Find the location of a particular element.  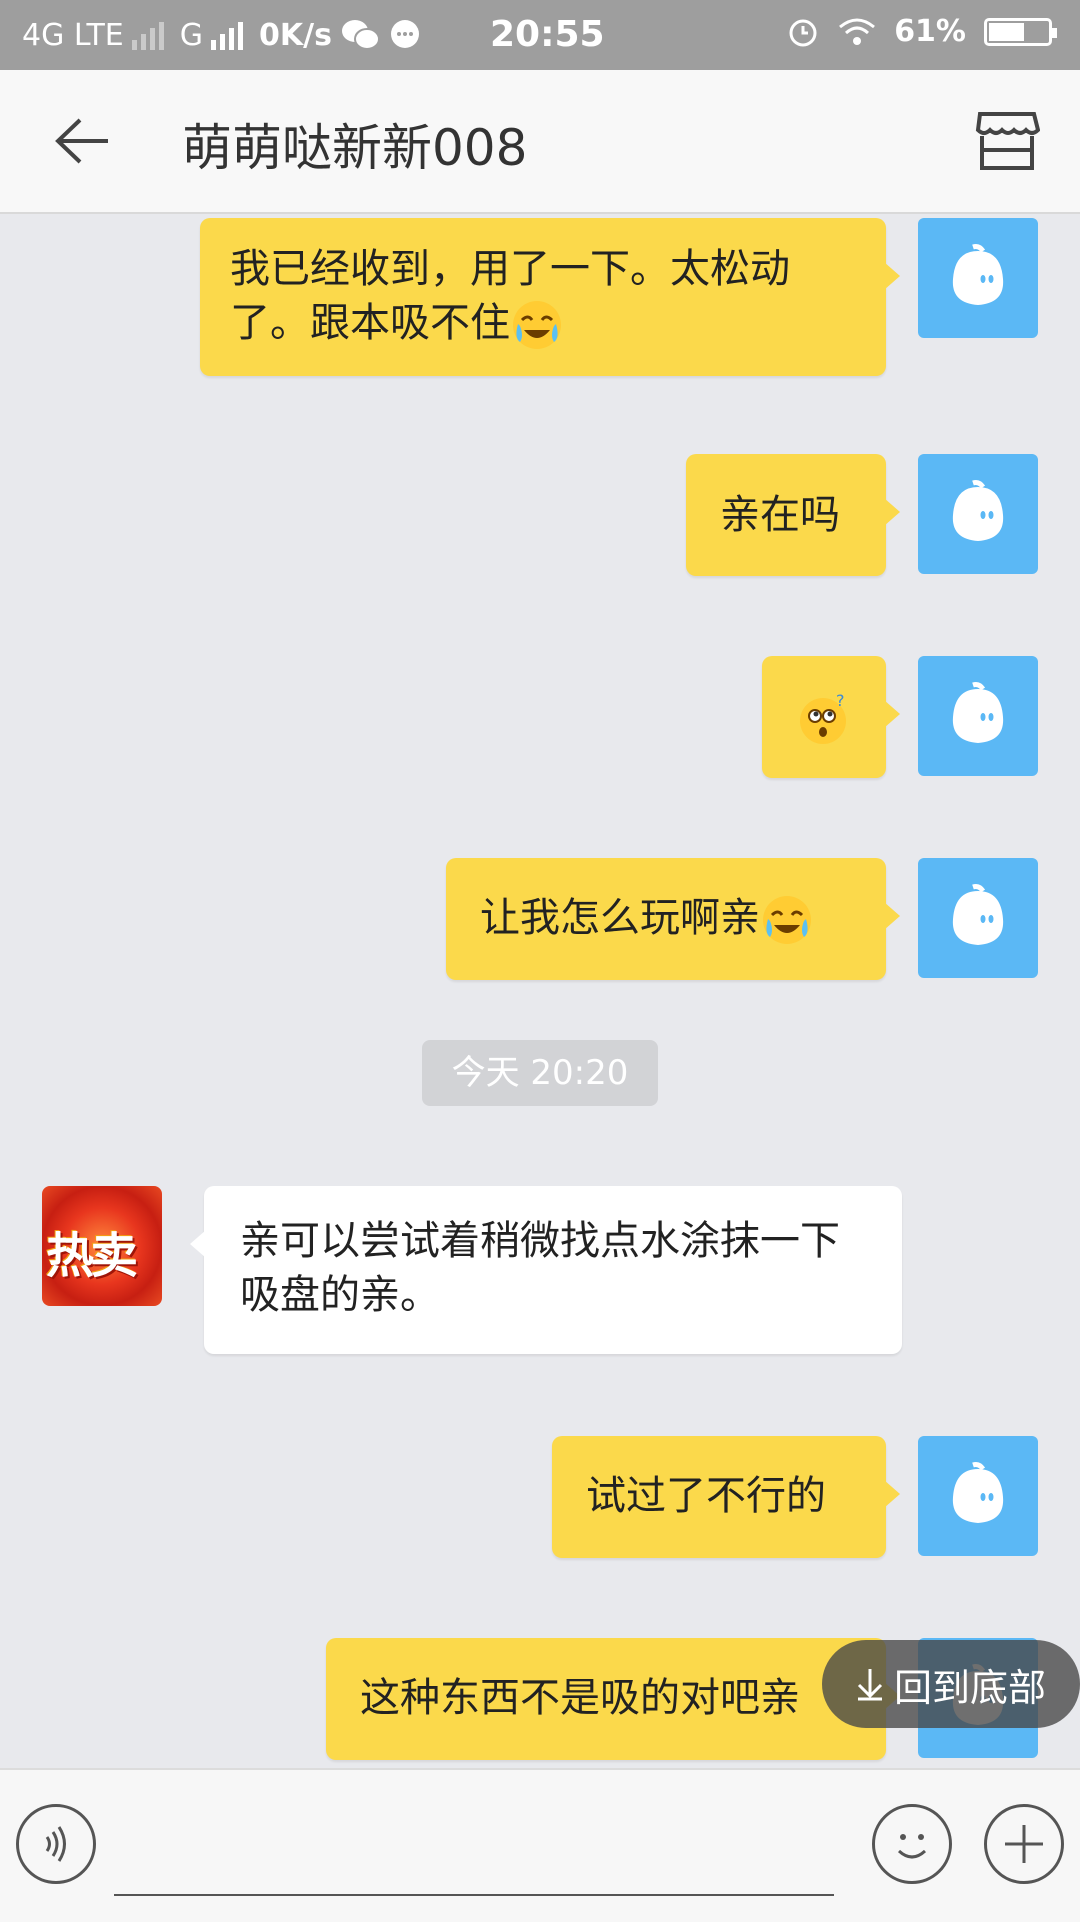

network-speed: 0K/s is located at coordinates (295, 35).